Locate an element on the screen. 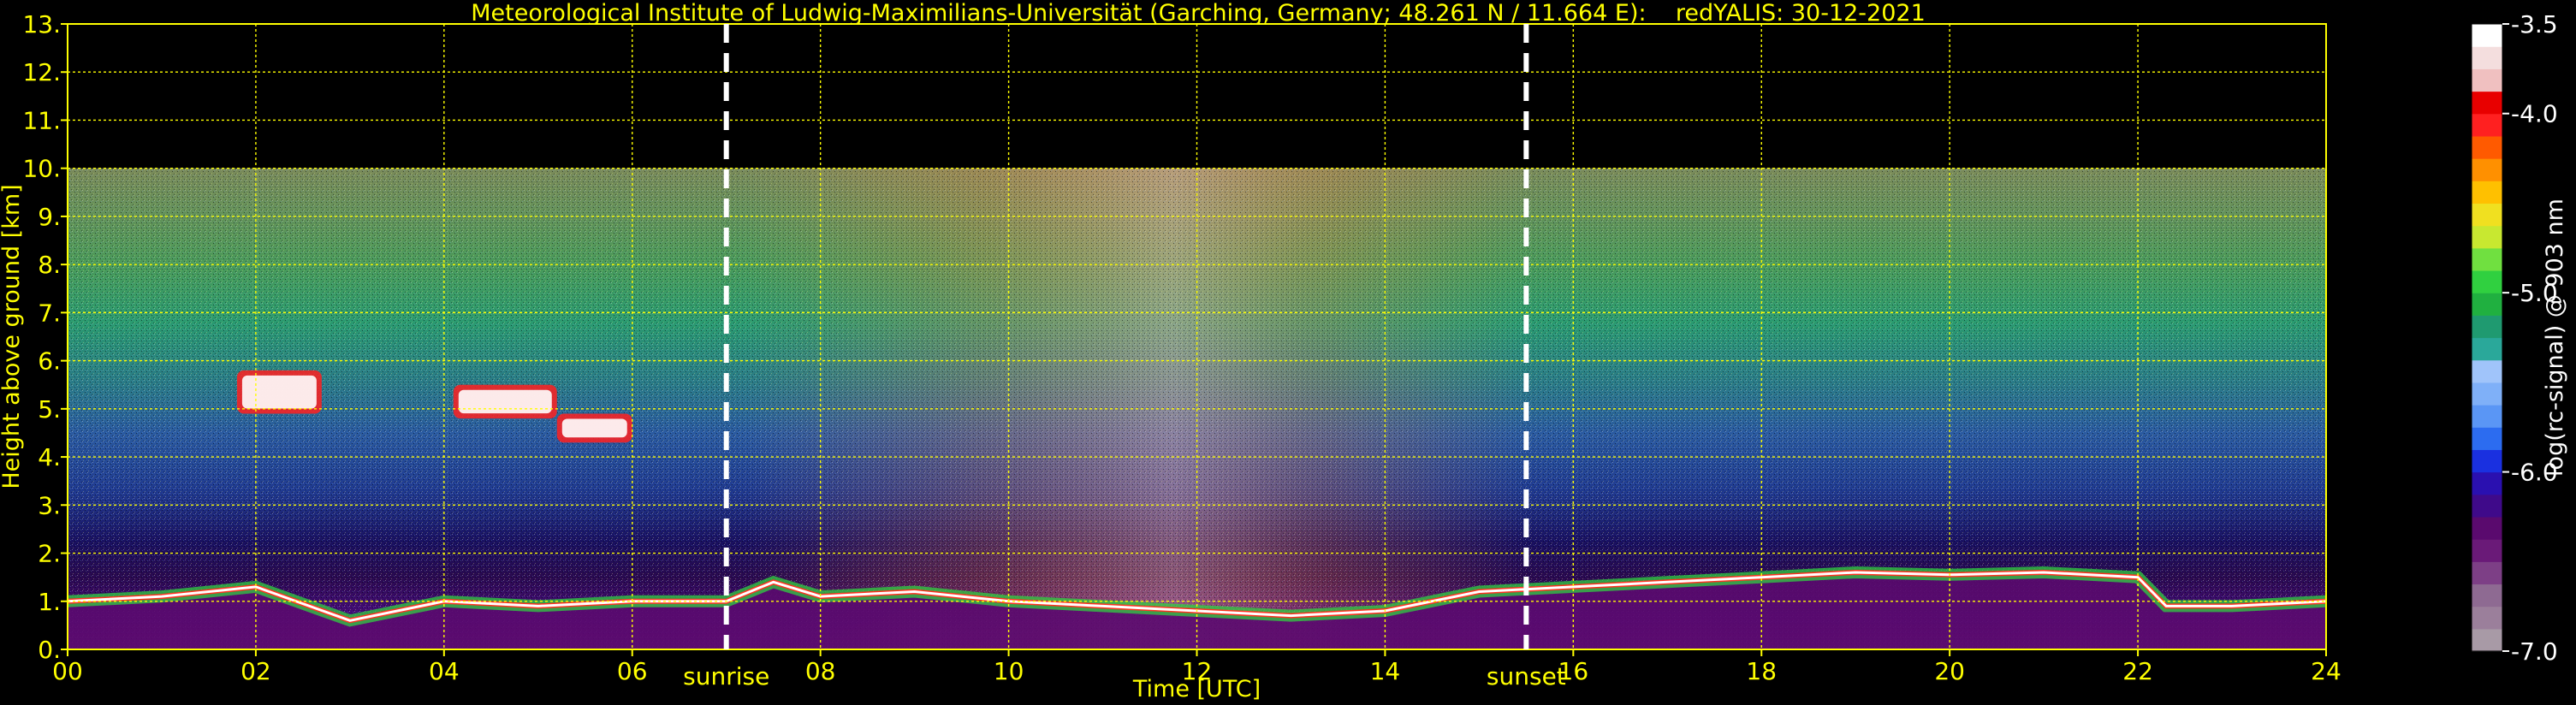  y-tick-label: 4. is located at coordinates (49, 457).